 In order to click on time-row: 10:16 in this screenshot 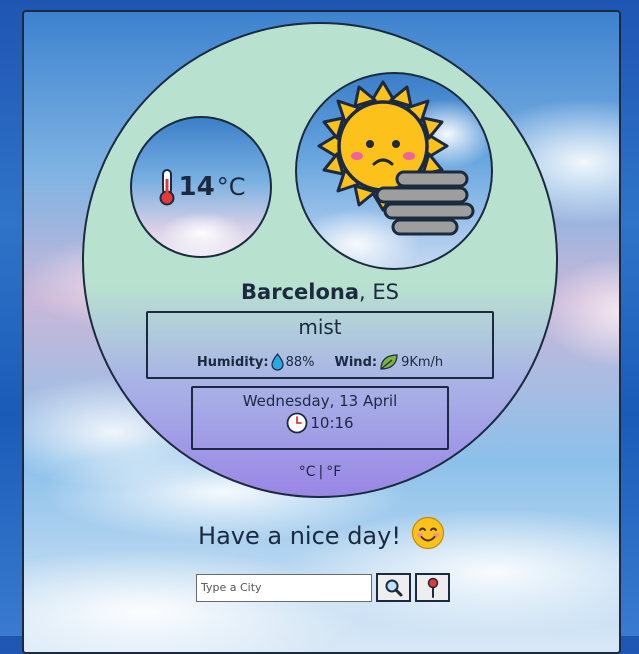, I will do `click(320, 423)`.